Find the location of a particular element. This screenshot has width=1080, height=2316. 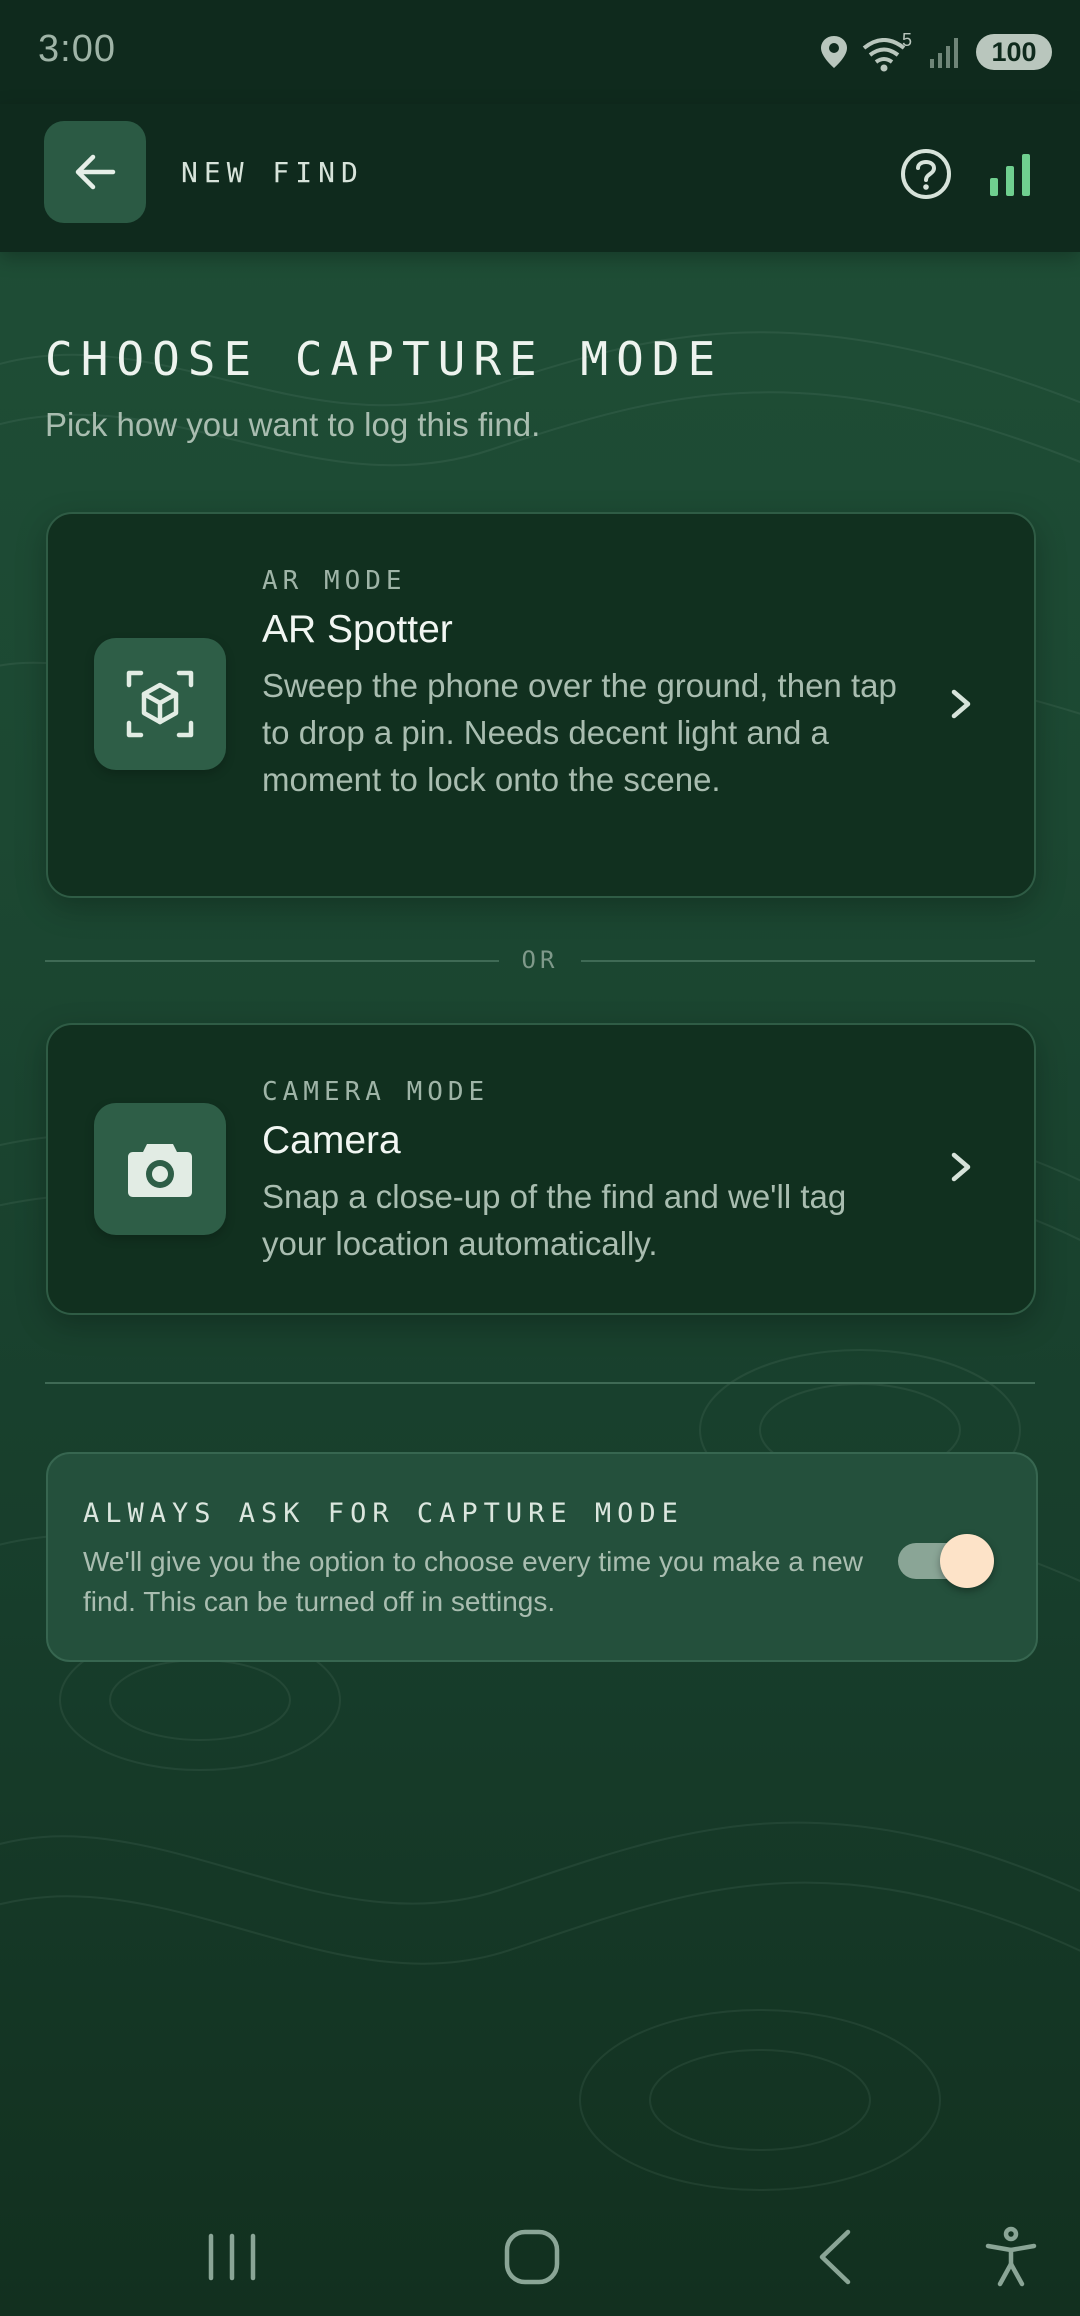

camera-mode-title: Camera is located at coordinates (331, 1140).